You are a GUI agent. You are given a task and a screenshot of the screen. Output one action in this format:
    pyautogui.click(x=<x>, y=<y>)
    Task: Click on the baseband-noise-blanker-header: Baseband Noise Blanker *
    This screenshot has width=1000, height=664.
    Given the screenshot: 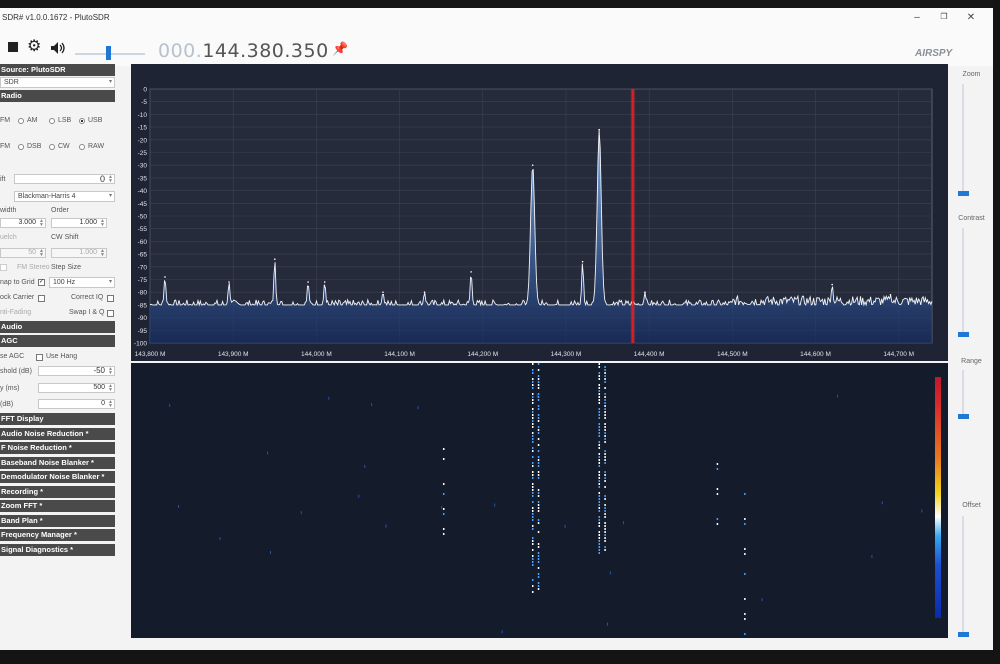 What is the action you would take?
    pyautogui.click(x=57, y=463)
    